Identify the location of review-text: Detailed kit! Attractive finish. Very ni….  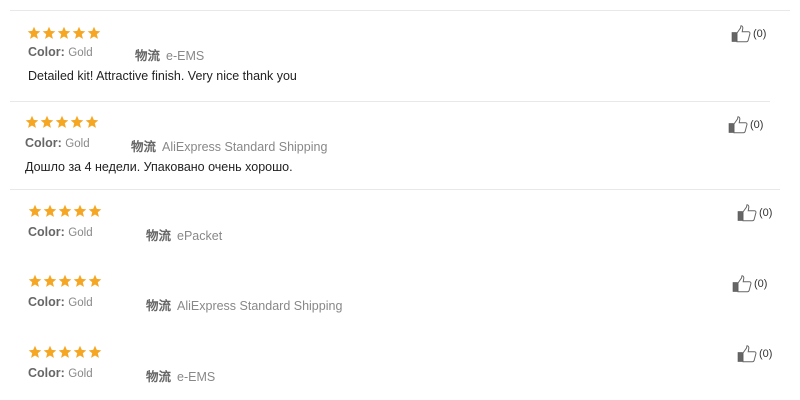
(162, 76).